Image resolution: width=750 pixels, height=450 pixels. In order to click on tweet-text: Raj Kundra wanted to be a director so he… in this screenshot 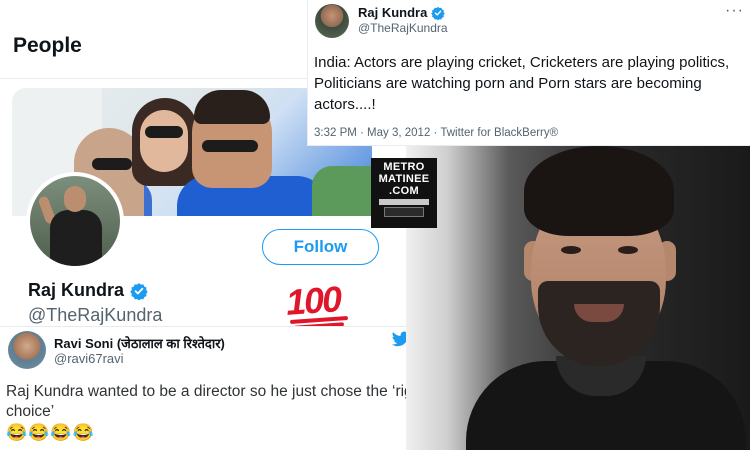, I will do `click(216, 401)`.